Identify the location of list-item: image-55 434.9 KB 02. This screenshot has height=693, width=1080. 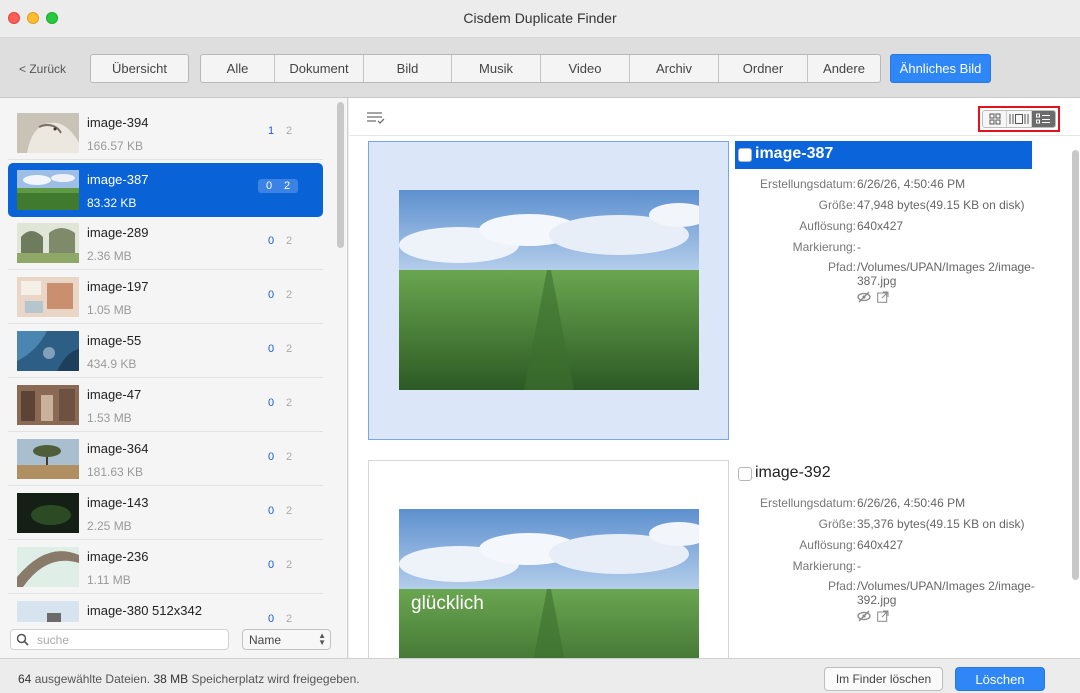
(165, 351).